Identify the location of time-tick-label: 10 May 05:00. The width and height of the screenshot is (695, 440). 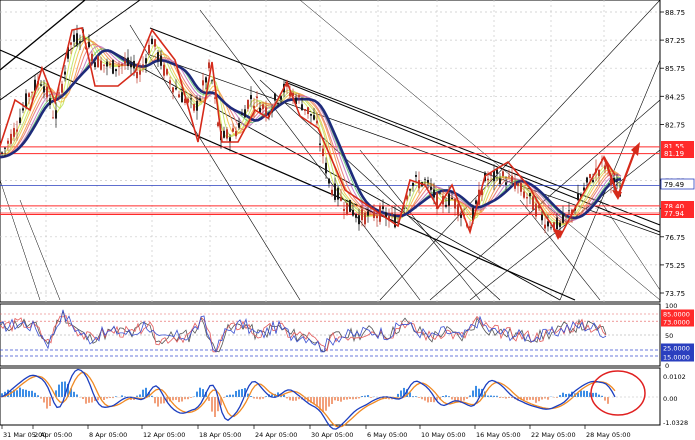
(443, 435).